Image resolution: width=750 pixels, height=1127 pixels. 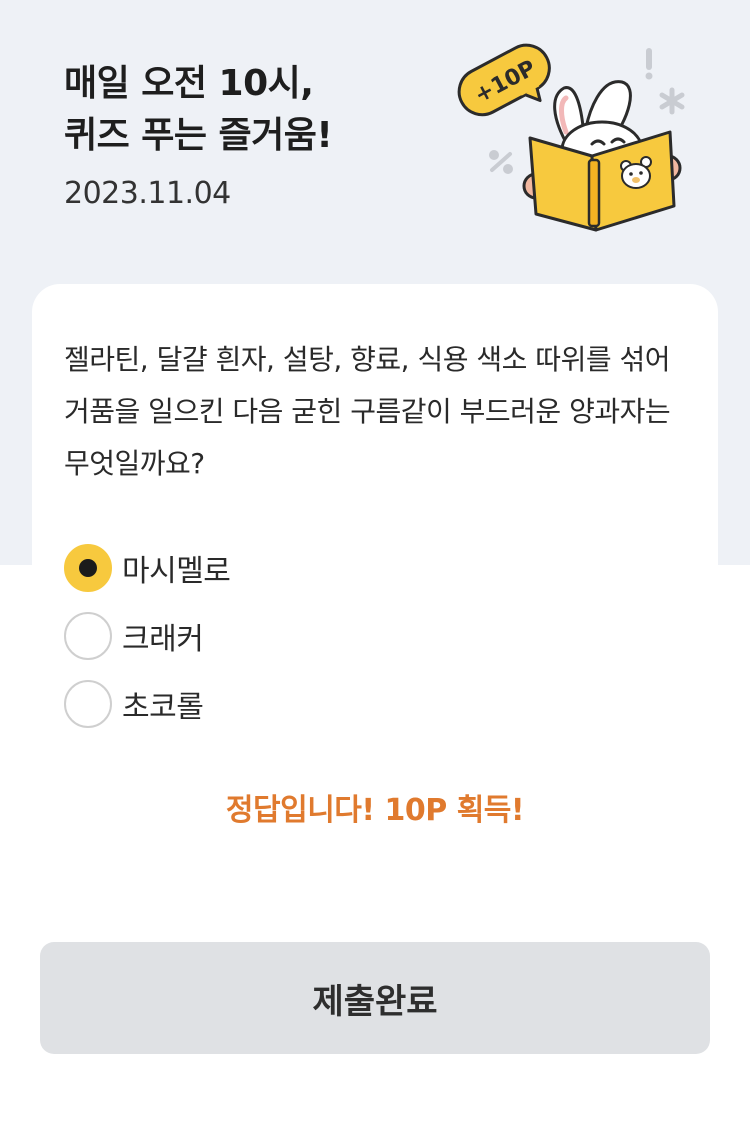 What do you see at coordinates (189, 83) in the screenshot?
I see `title-line-1: 매일 오전 10시,` at bounding box center [189, 83].